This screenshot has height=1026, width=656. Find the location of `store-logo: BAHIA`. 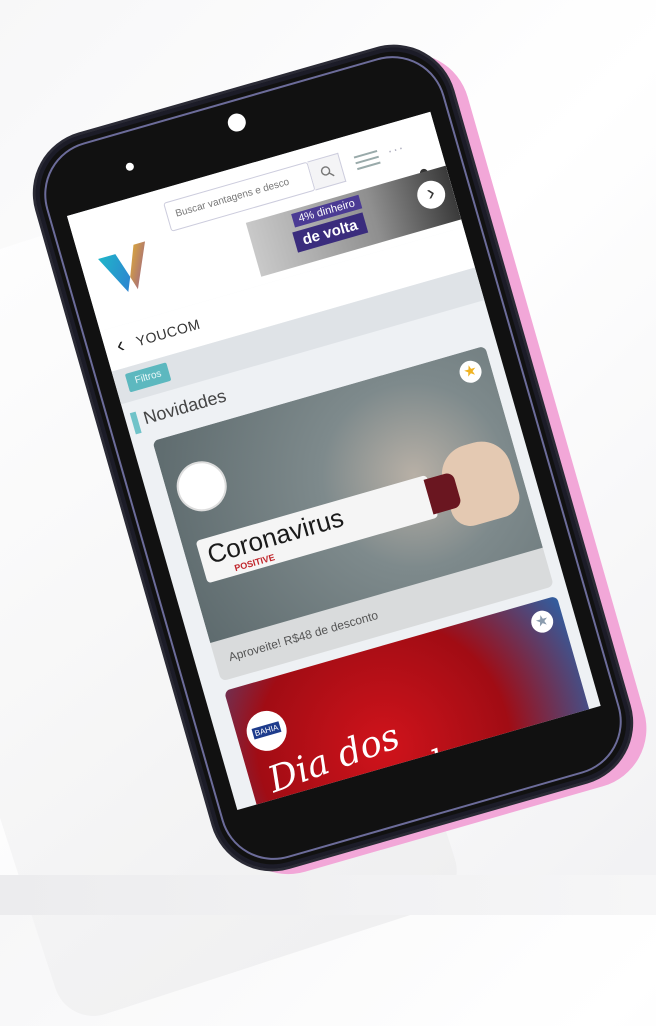

store-logo: BAHIA is located at coordinates (266, 731).